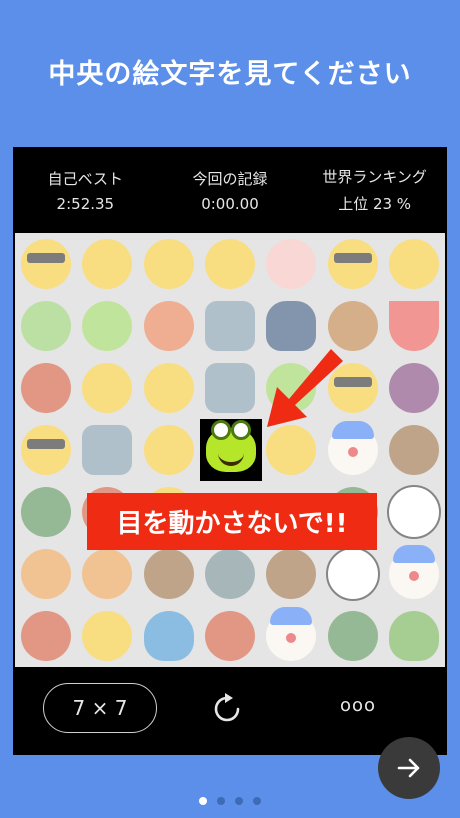 The height and width of the screenshot is (818, 460). Describe the element at coordinates (375, 190) in the screenshot. I see `stat-world-ranking: 世界ランキング 上位 23 %` at that location.